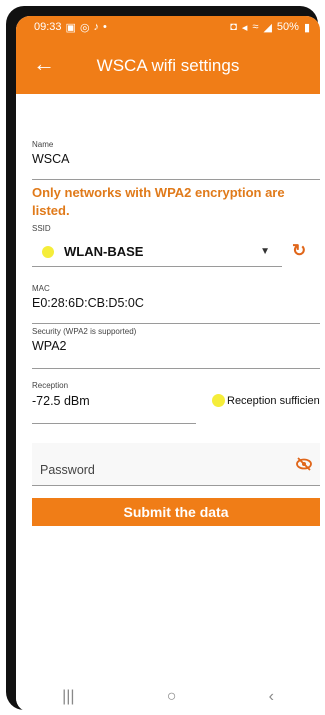 This screenshot has height=715, width=325. Describe the element at coordinates (41, 228) in the screenshot. I see `ssid-label: SSID` at that location.